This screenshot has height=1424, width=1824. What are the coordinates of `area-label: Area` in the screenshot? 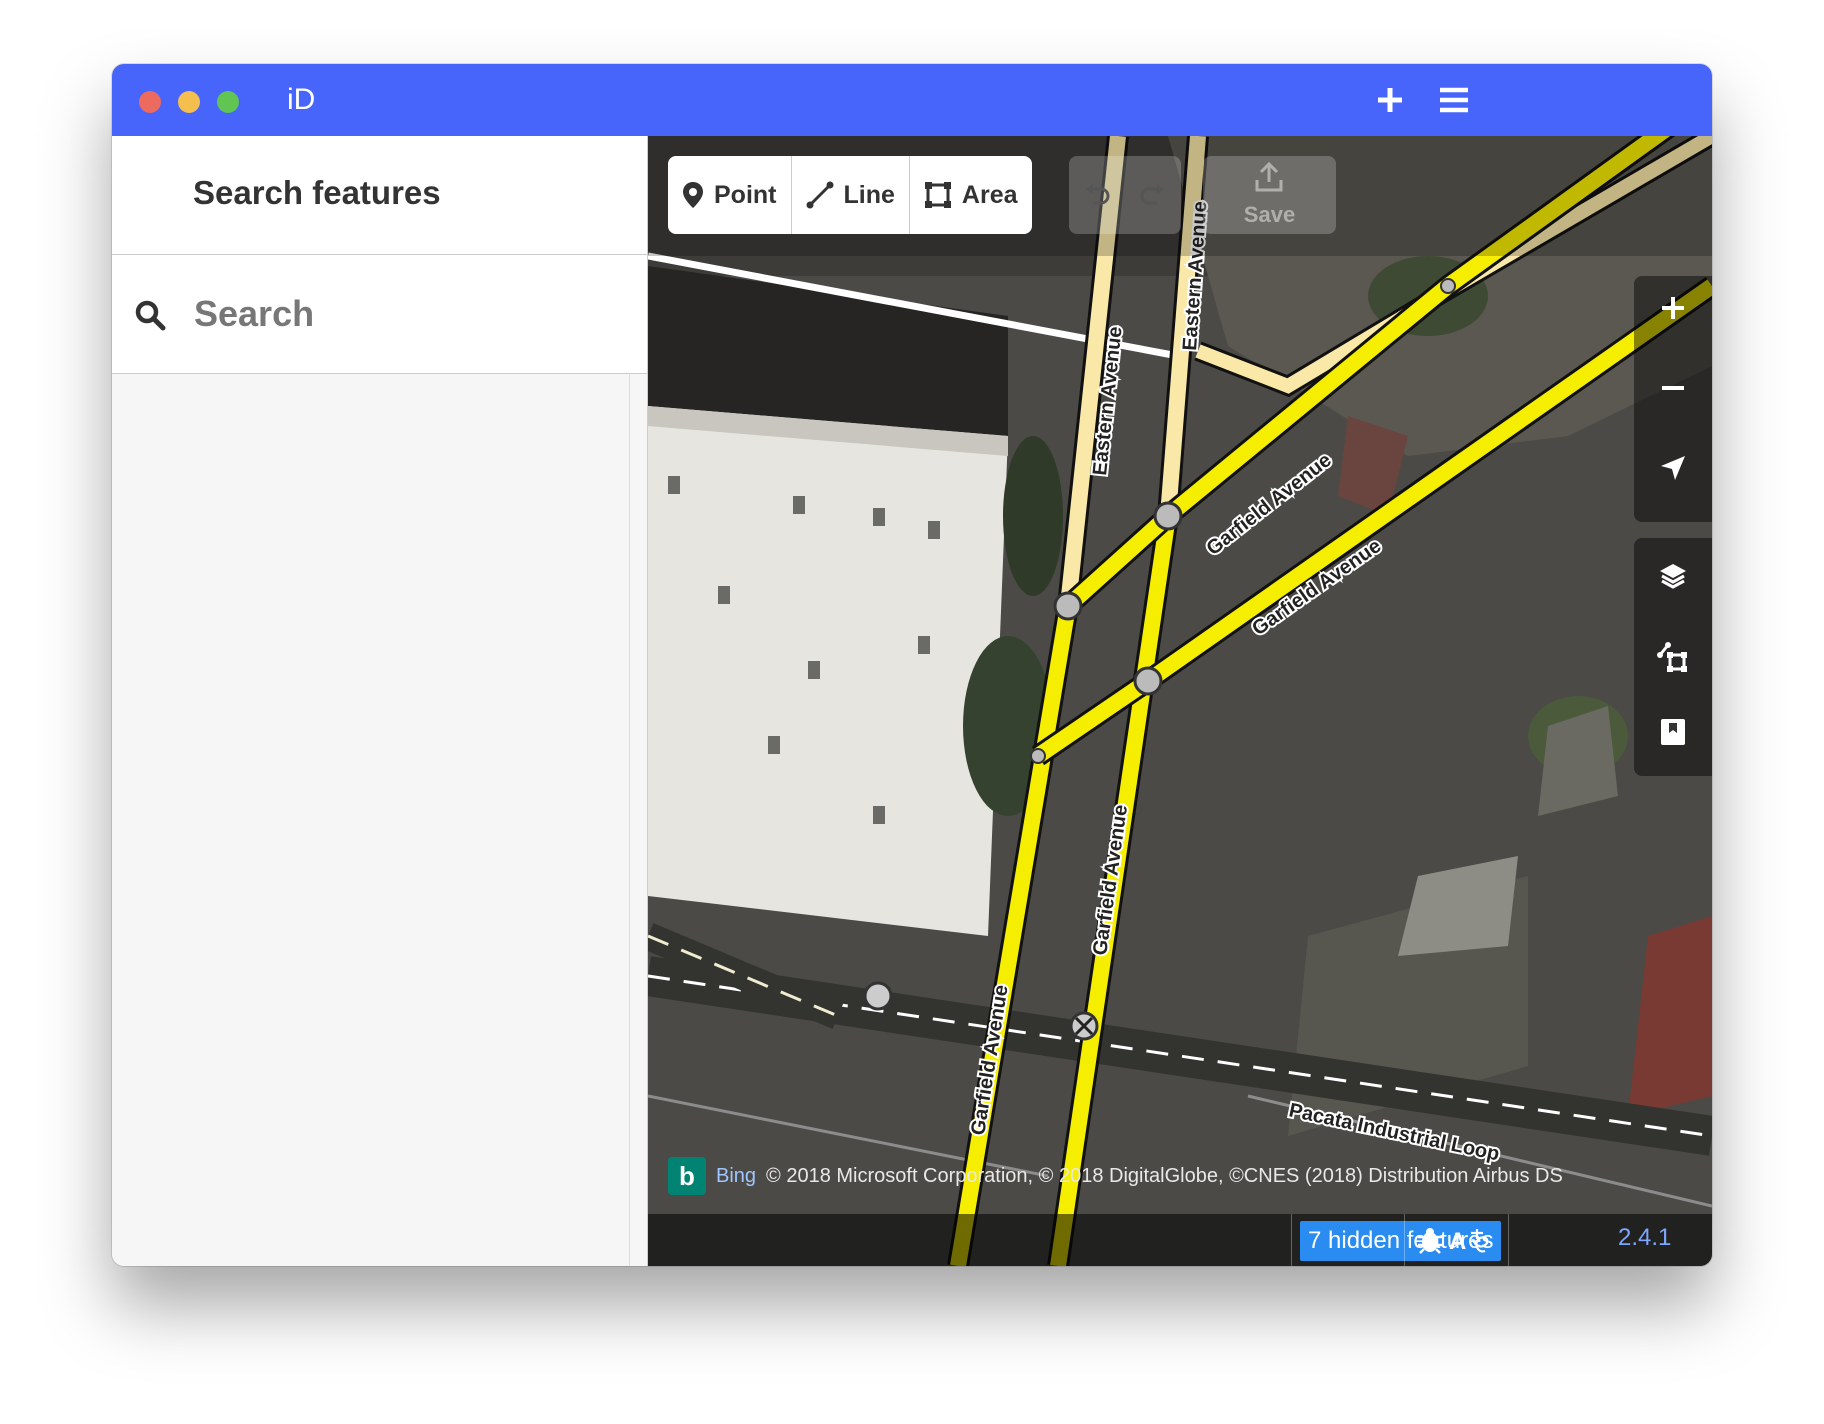 It's located at (989, 194).